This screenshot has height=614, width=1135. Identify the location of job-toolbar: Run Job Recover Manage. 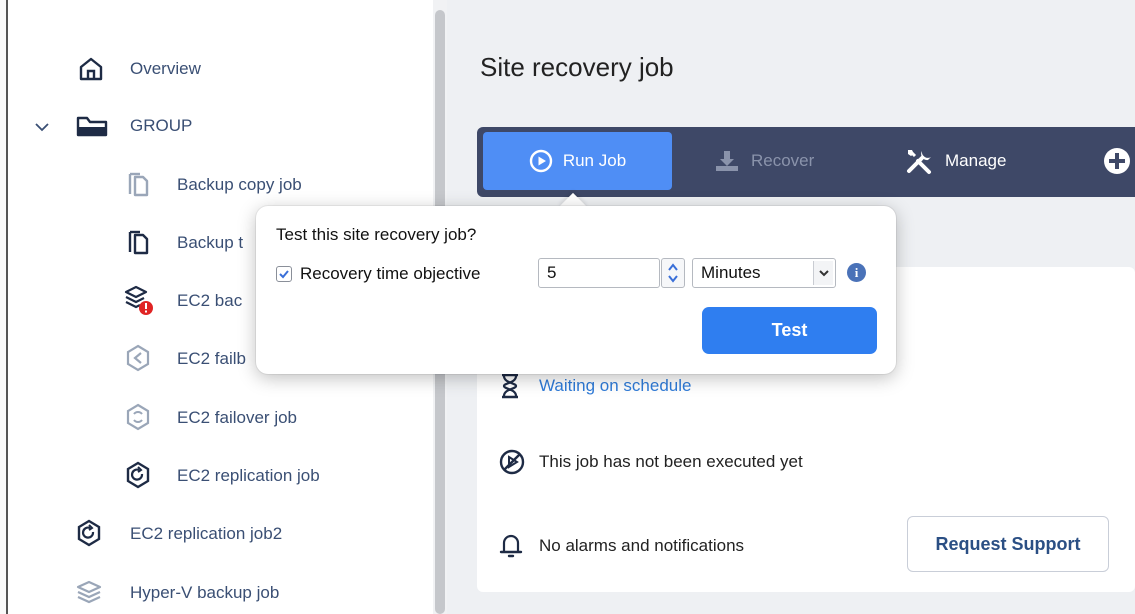
(806, 162).